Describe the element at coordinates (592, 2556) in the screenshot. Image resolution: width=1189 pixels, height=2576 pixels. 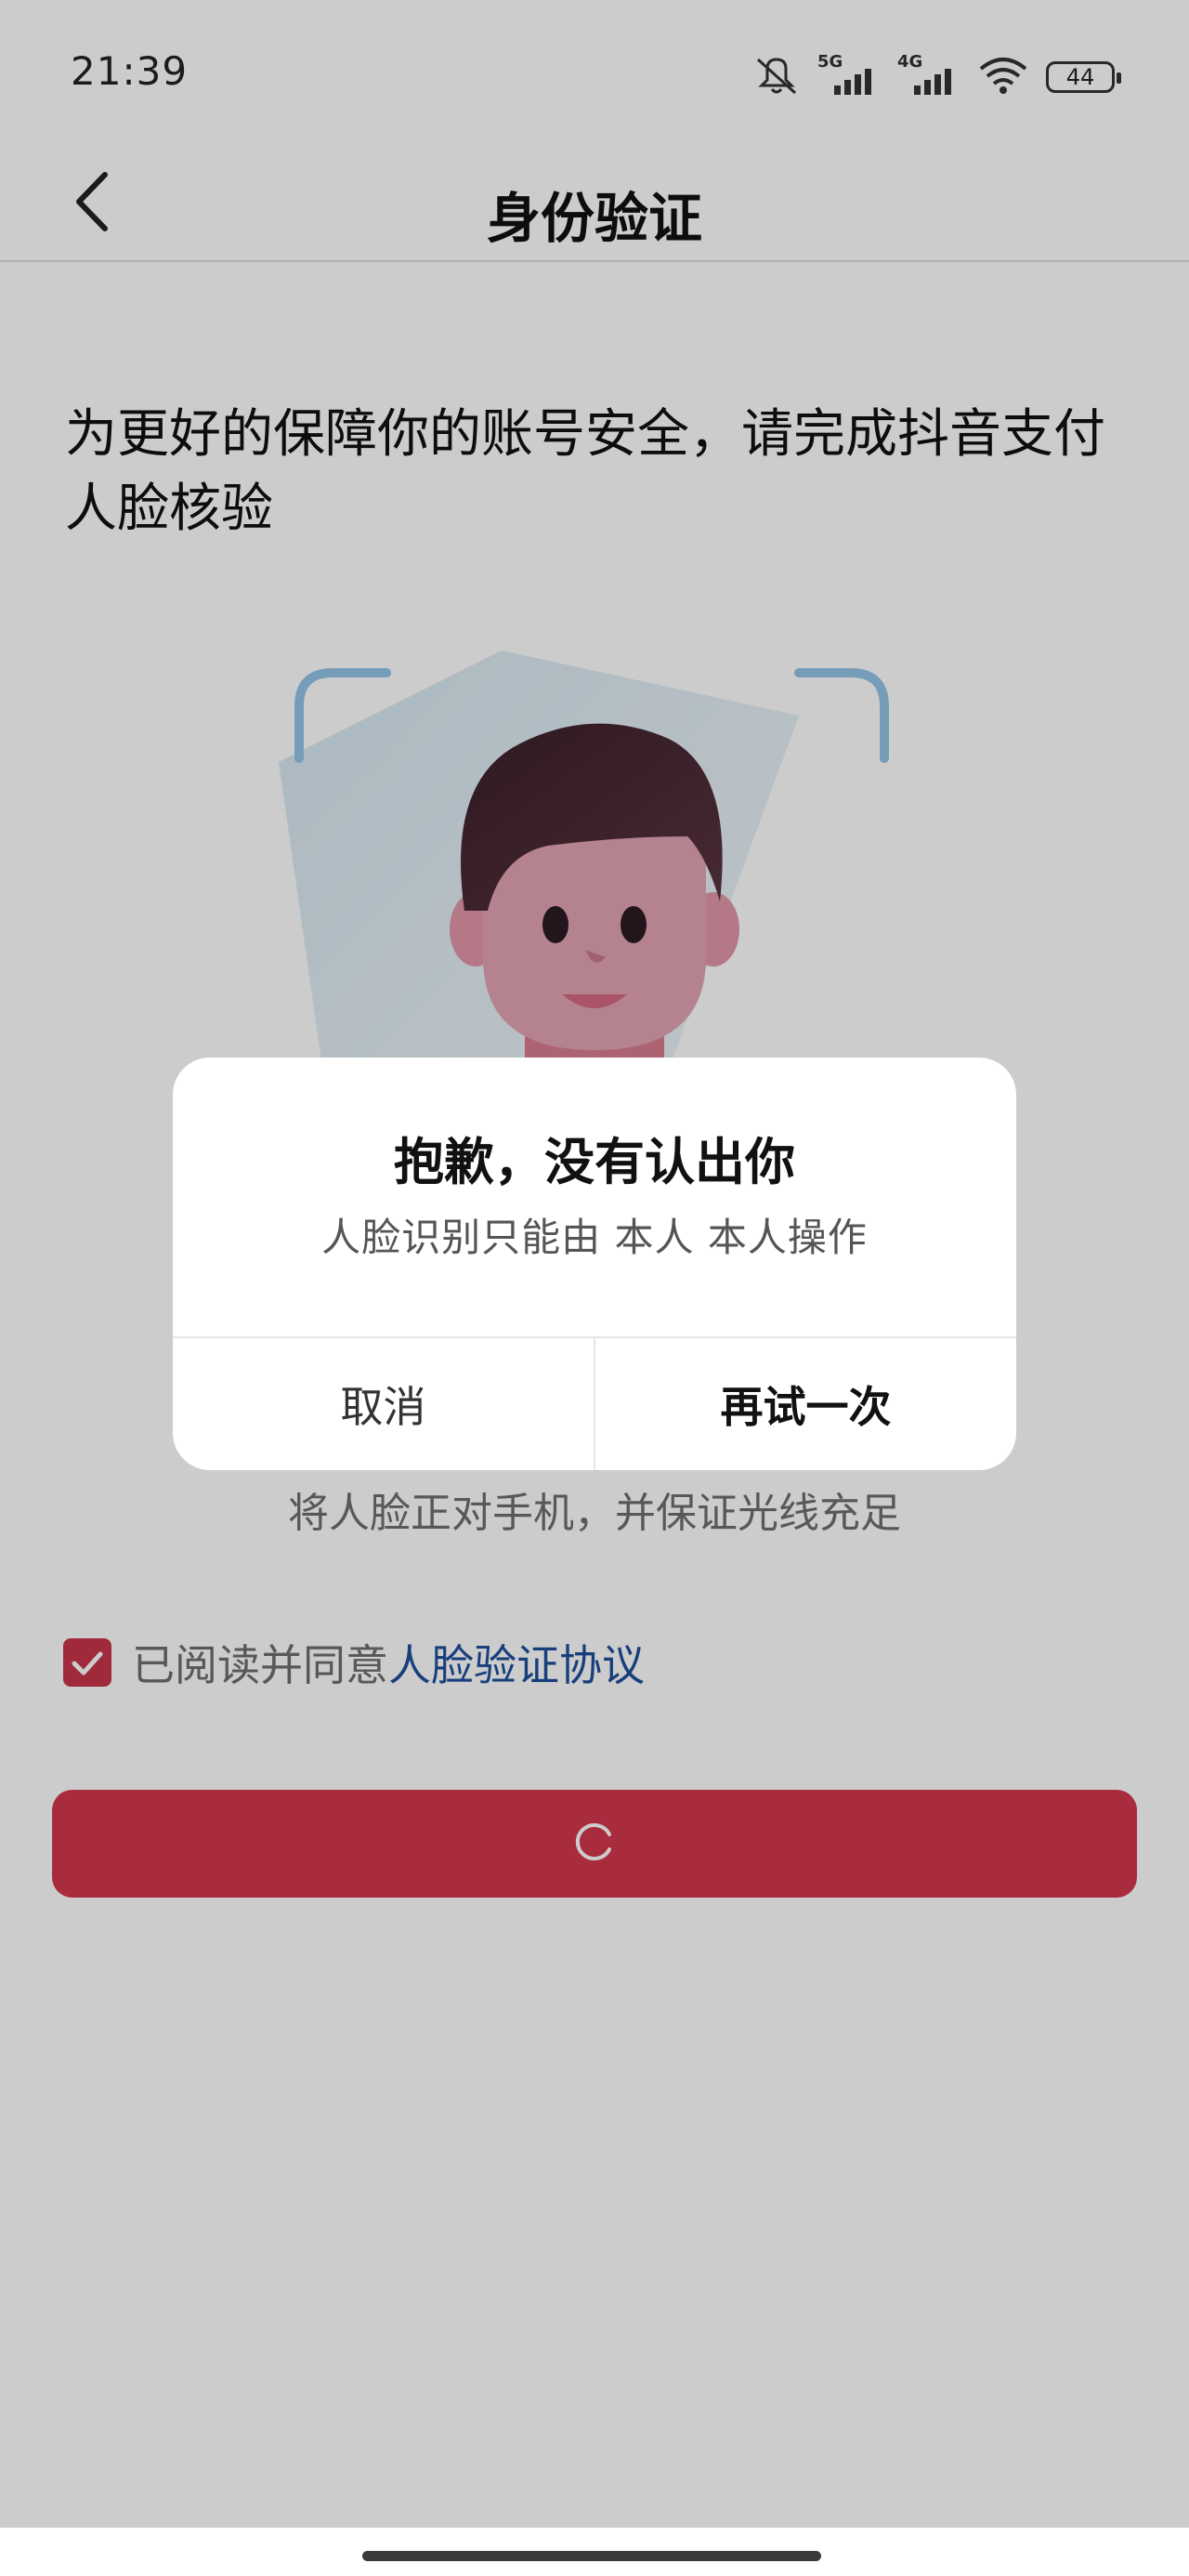
I see `home-indicator` at that location.